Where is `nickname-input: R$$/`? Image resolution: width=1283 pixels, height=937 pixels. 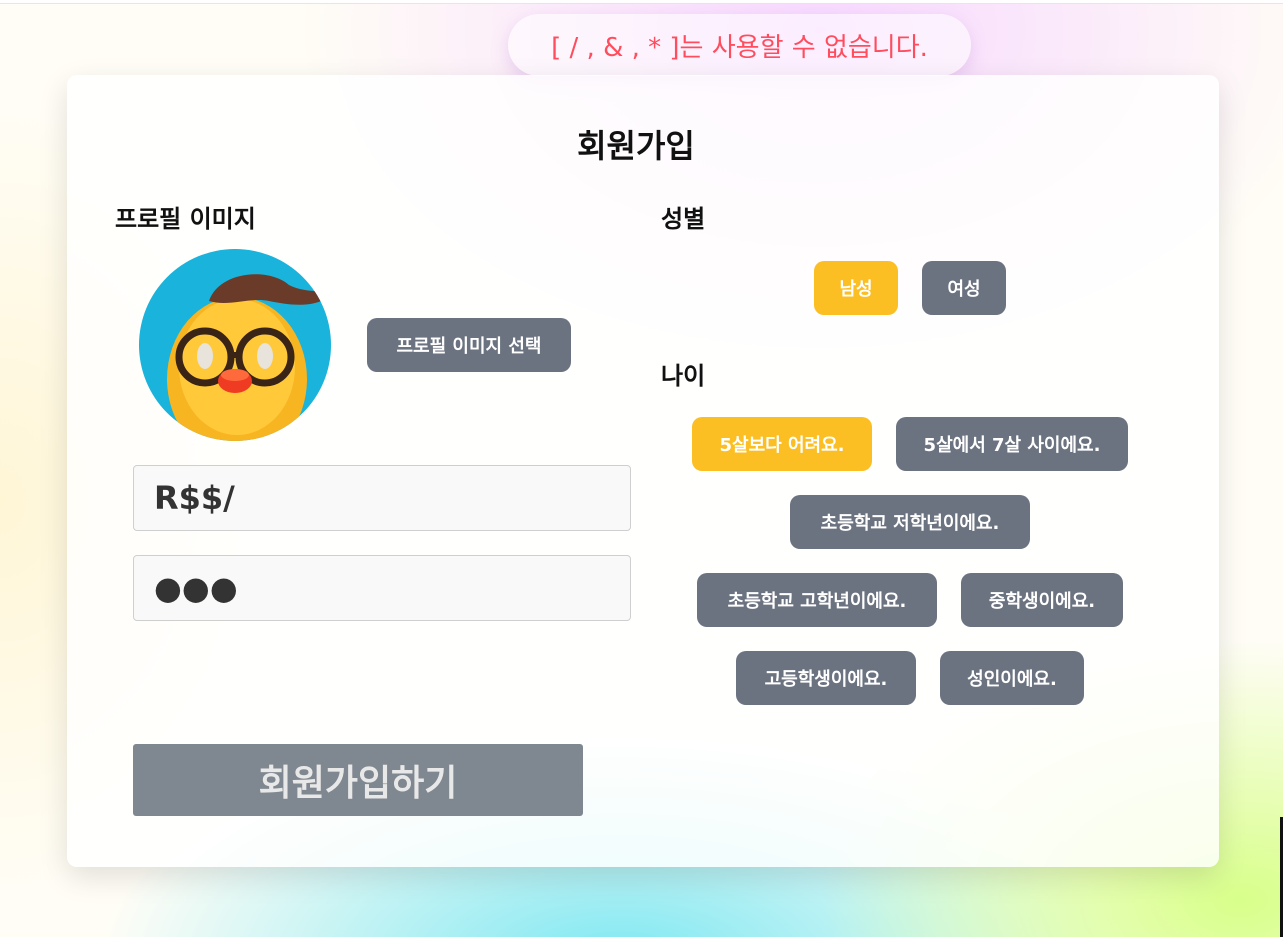
nickname-input: R$$/ is located at coordinates (382, 498).